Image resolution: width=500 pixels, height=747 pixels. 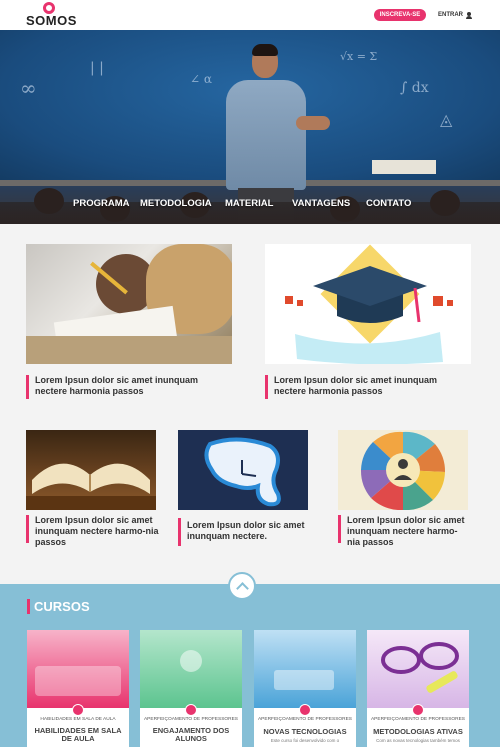 What do you see at coordinates (265, 50) in the screenshot?
I see `teacher-hair` at bounding box center [265, 50].